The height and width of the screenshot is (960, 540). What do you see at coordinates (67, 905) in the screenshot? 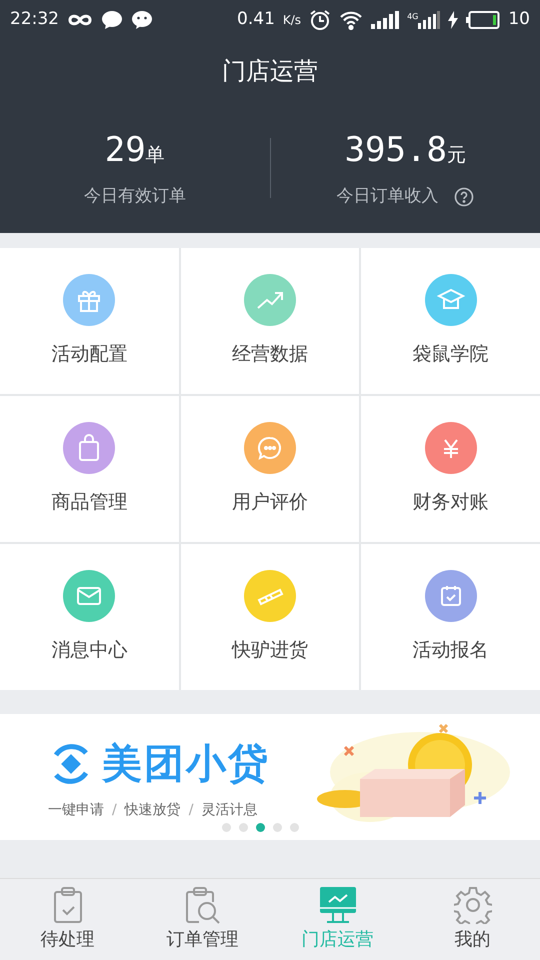
I see `clipboard-check-icon` at bounding box center [67, 905].